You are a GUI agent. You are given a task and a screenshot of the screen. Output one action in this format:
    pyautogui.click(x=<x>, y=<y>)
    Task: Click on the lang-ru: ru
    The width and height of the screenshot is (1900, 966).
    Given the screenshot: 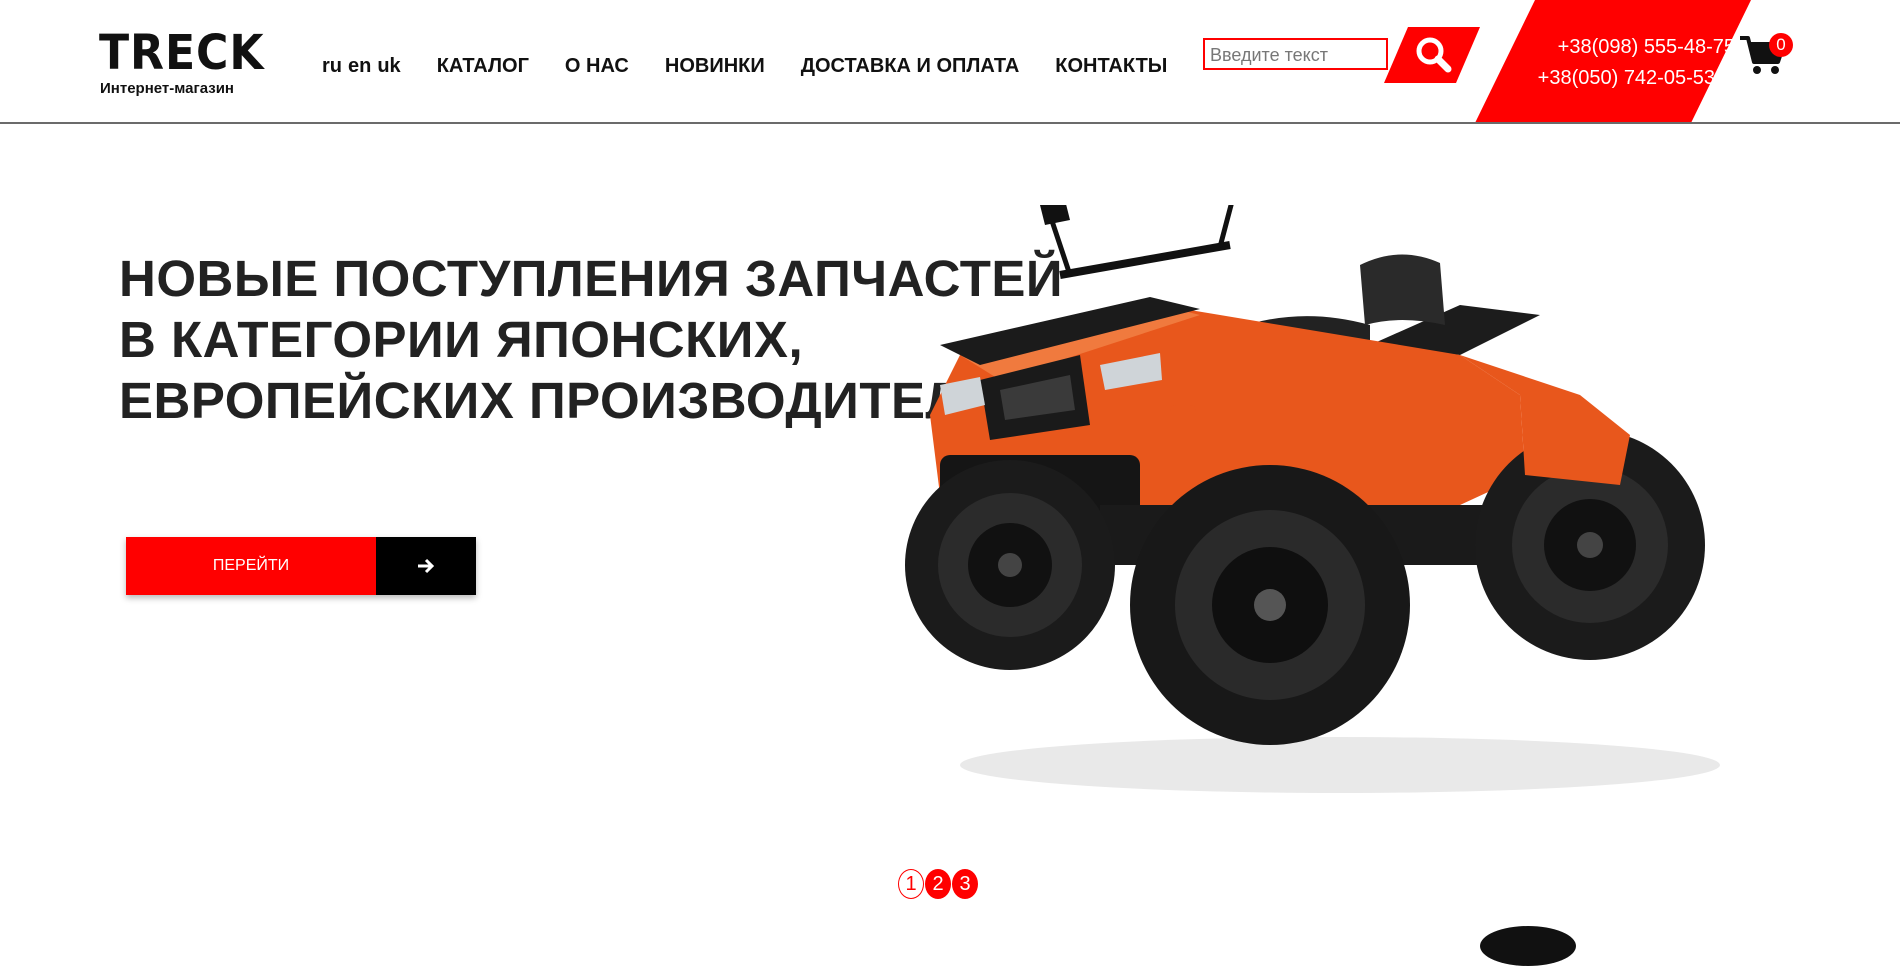 What is the action you would take?
    pyautogui.click(x=332, y=66)
    